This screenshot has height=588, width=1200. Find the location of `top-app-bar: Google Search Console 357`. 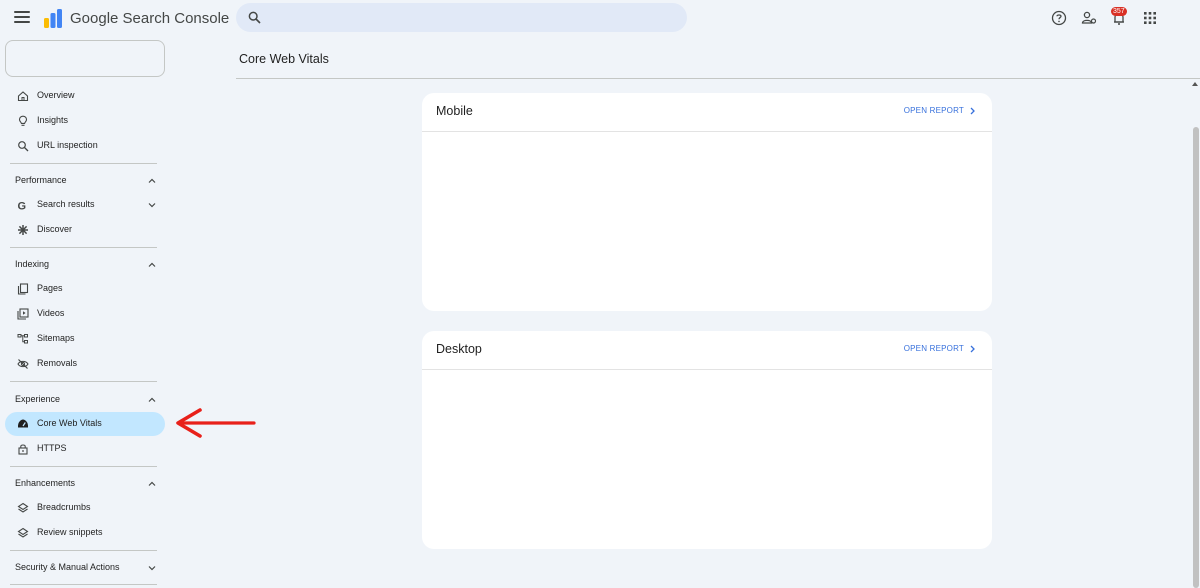

top-app-bar: Google Search Console 357 is located at coordinates (600, 19).